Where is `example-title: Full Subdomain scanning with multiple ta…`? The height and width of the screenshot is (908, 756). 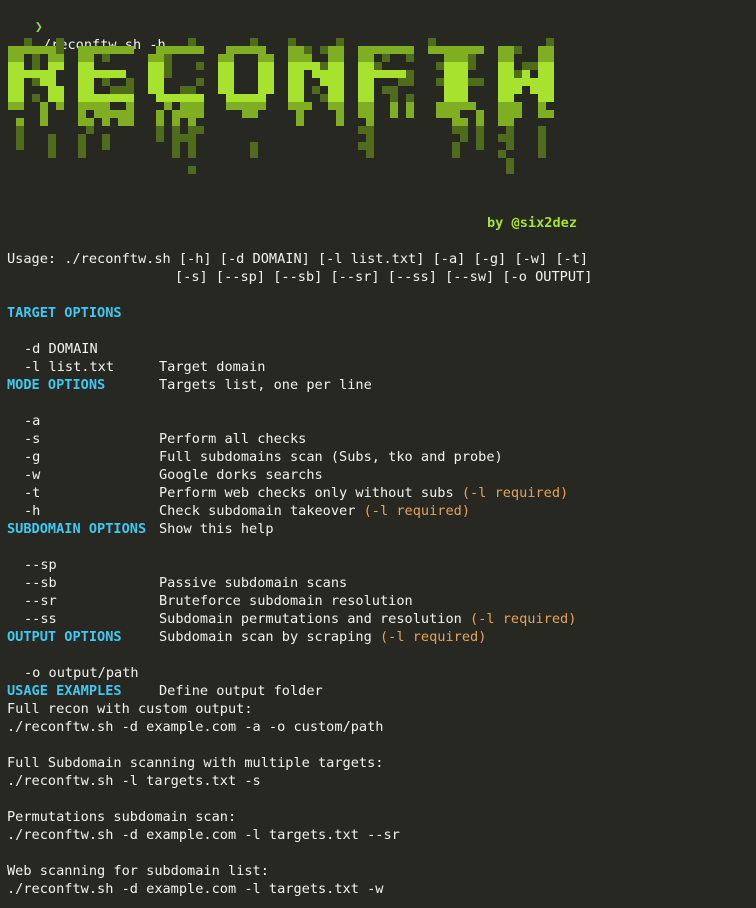 example-title: Full Subdomain scanning with multiple ta… is located at coordinates (195, 763).